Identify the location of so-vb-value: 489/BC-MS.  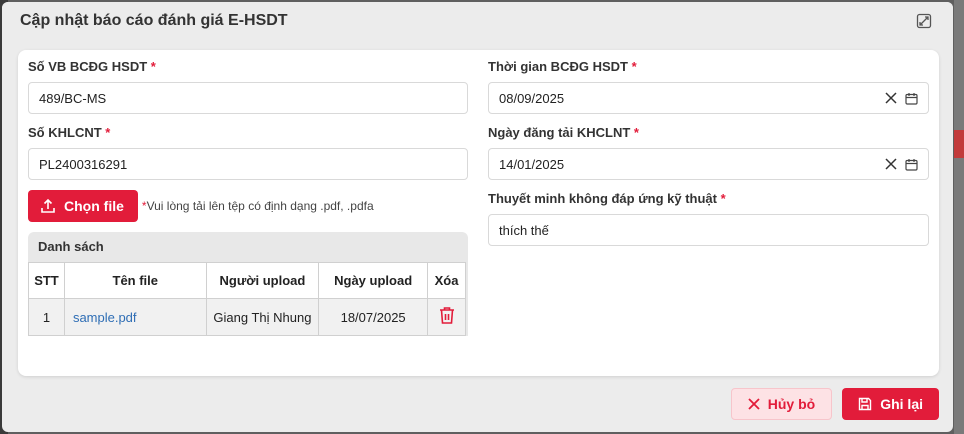
(73, 98).